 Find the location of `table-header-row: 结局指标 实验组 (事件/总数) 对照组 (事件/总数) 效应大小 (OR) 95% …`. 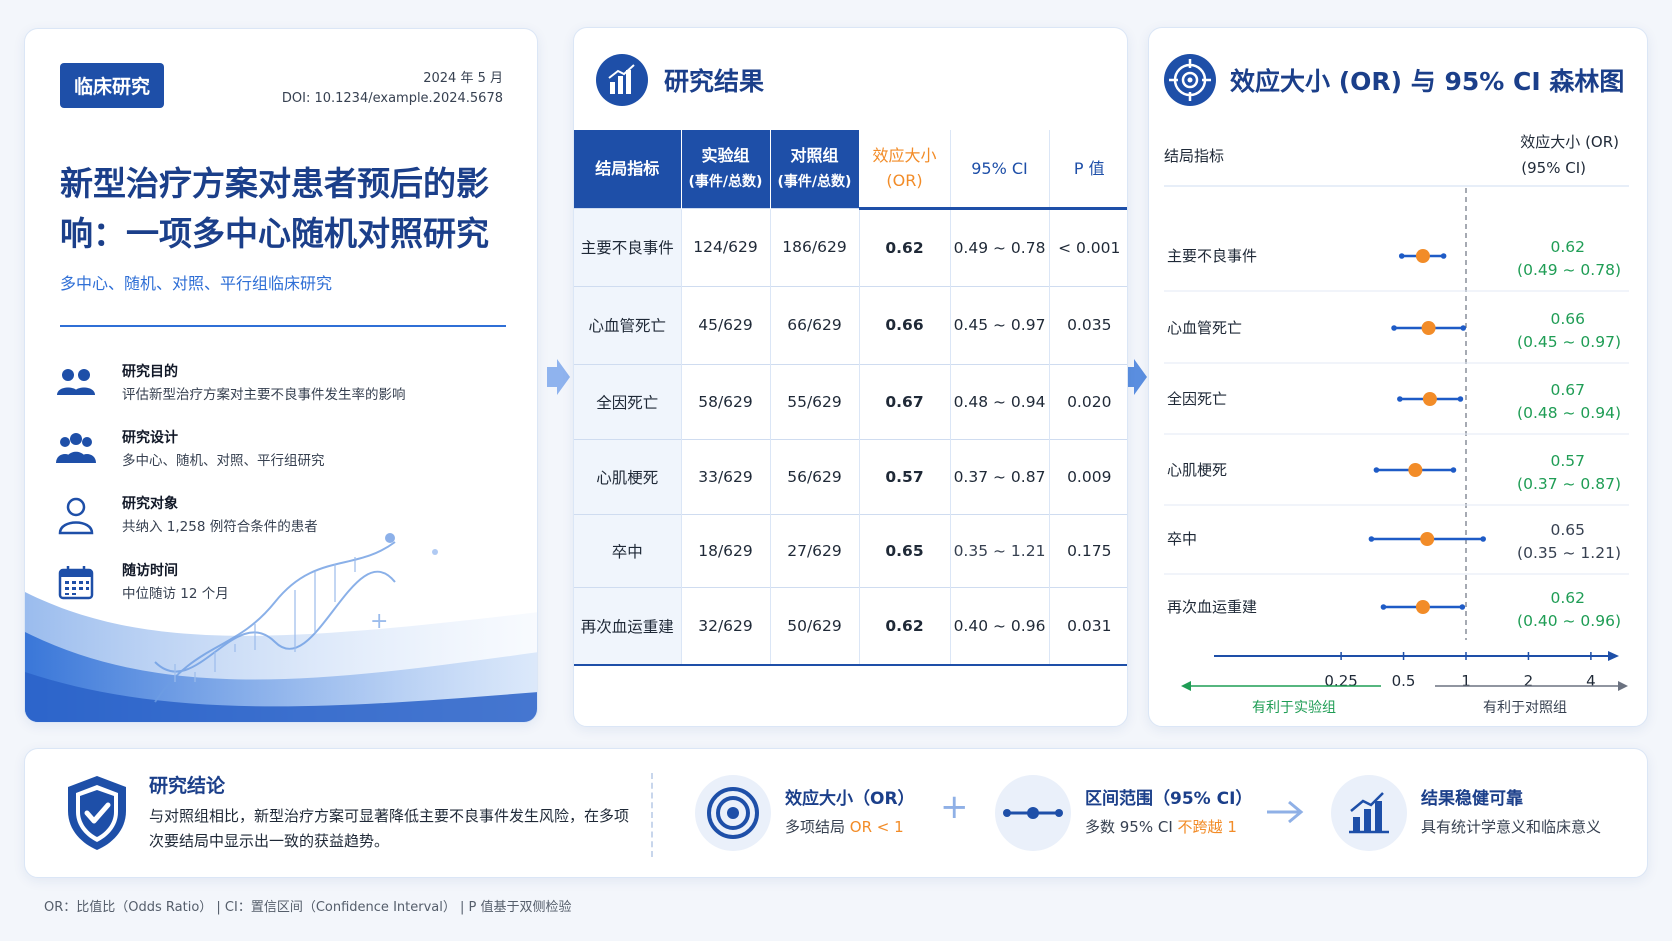

table-header-row: 结局指标 实验组 (事件/总数) 对照组 (事件/总数) 效应大小 (OR) 95% … is located at coordinates (850, 170).